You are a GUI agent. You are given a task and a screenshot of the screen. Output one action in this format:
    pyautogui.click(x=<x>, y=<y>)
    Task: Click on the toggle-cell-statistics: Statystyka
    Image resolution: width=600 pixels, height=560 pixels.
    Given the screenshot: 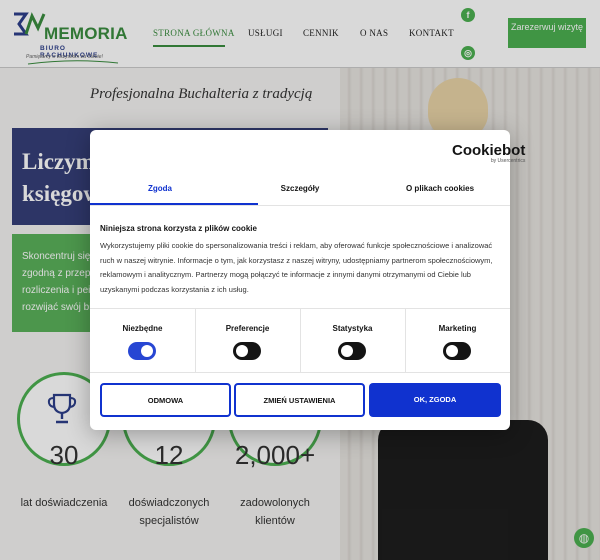 What is the action you would take?
    pyautogui.click(x=352, y=340)
    